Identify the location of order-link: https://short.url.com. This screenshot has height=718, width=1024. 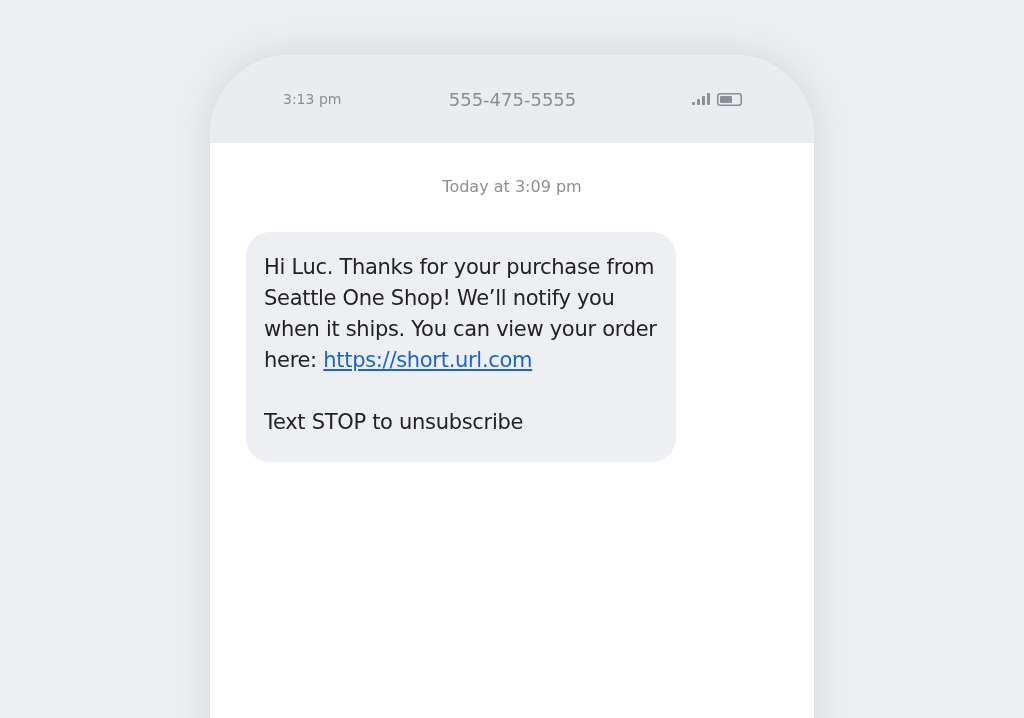
(428, 360).